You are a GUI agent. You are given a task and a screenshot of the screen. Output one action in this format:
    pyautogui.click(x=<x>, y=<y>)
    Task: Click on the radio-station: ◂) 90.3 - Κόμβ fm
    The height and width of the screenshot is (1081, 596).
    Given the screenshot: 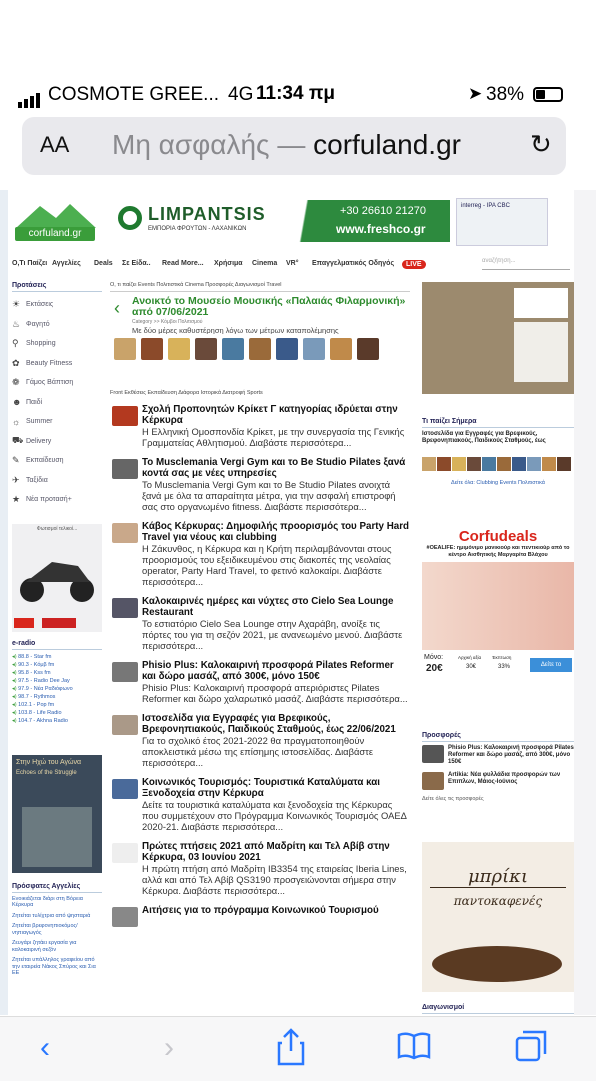 What is the action you would take?
    pyautogui.click(x=57, y=665)
    